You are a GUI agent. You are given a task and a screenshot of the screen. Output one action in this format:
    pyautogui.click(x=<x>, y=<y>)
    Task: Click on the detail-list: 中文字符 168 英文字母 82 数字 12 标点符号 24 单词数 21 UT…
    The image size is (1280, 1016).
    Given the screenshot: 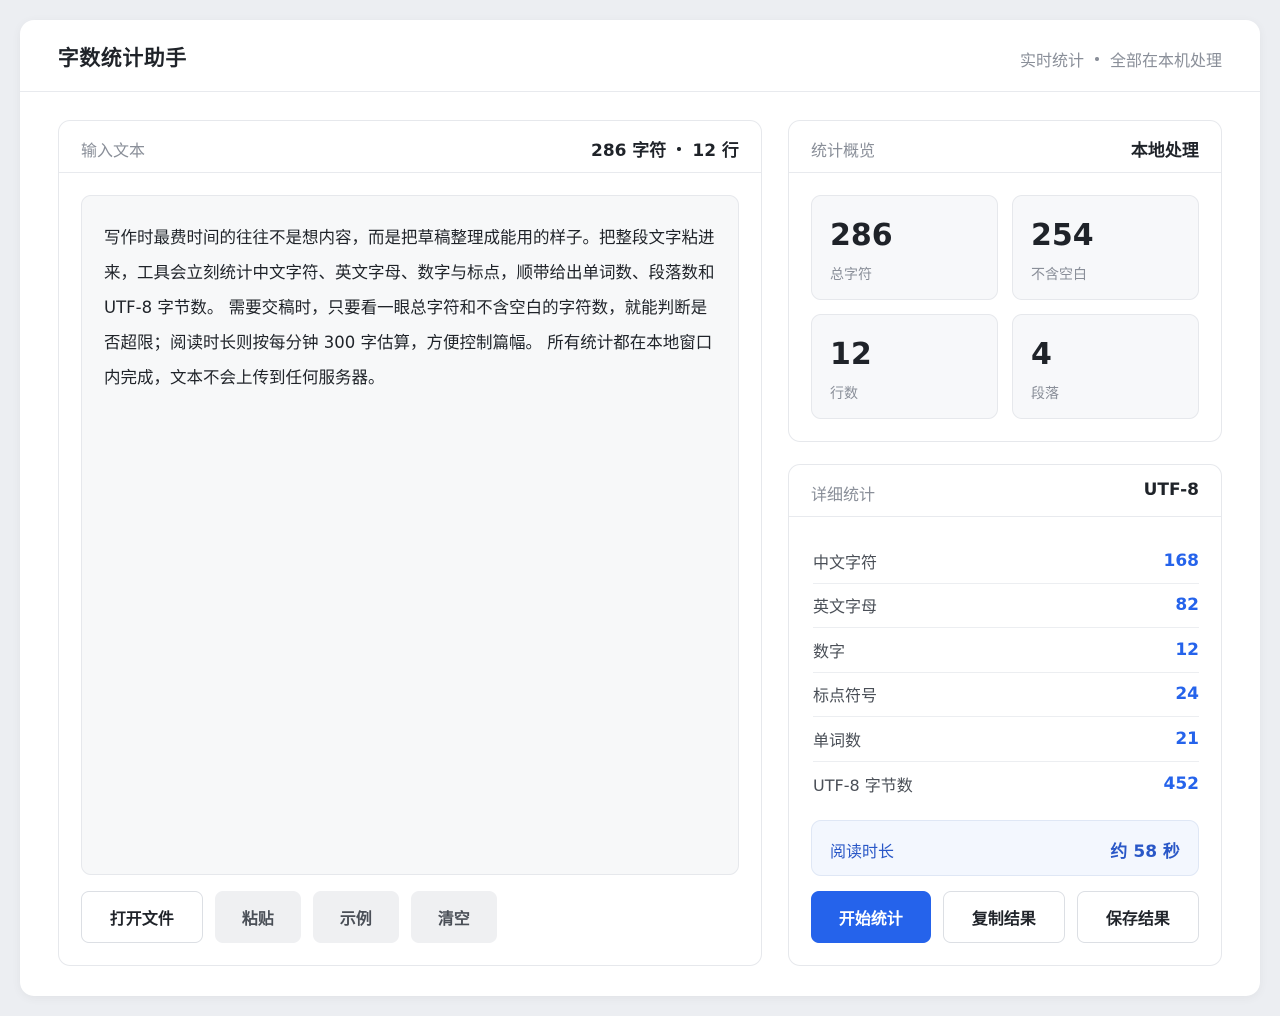 What is the action you would take?
    pyautogui.click(x=1006, y=672)
    